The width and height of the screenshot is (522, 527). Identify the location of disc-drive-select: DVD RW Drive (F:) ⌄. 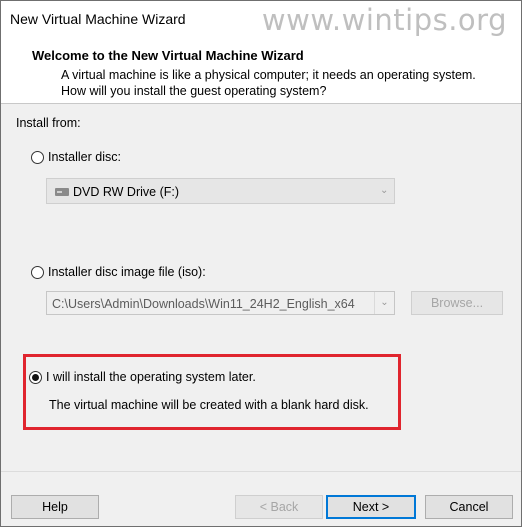
(220, 191).